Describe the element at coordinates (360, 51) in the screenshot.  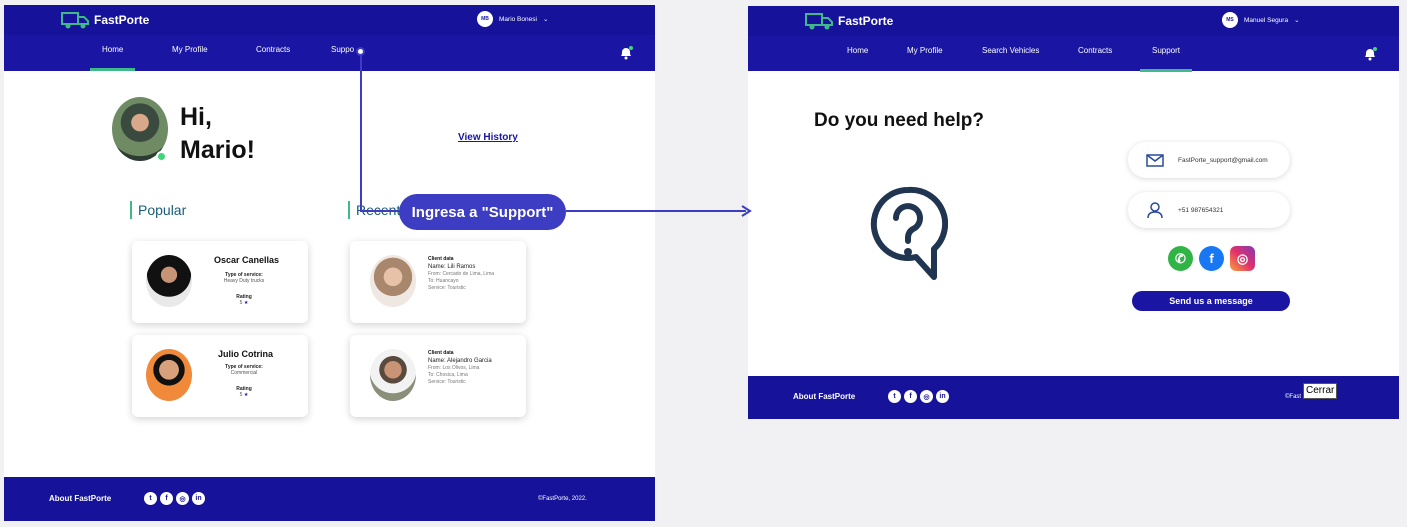
I see `connector-dot` at that location.